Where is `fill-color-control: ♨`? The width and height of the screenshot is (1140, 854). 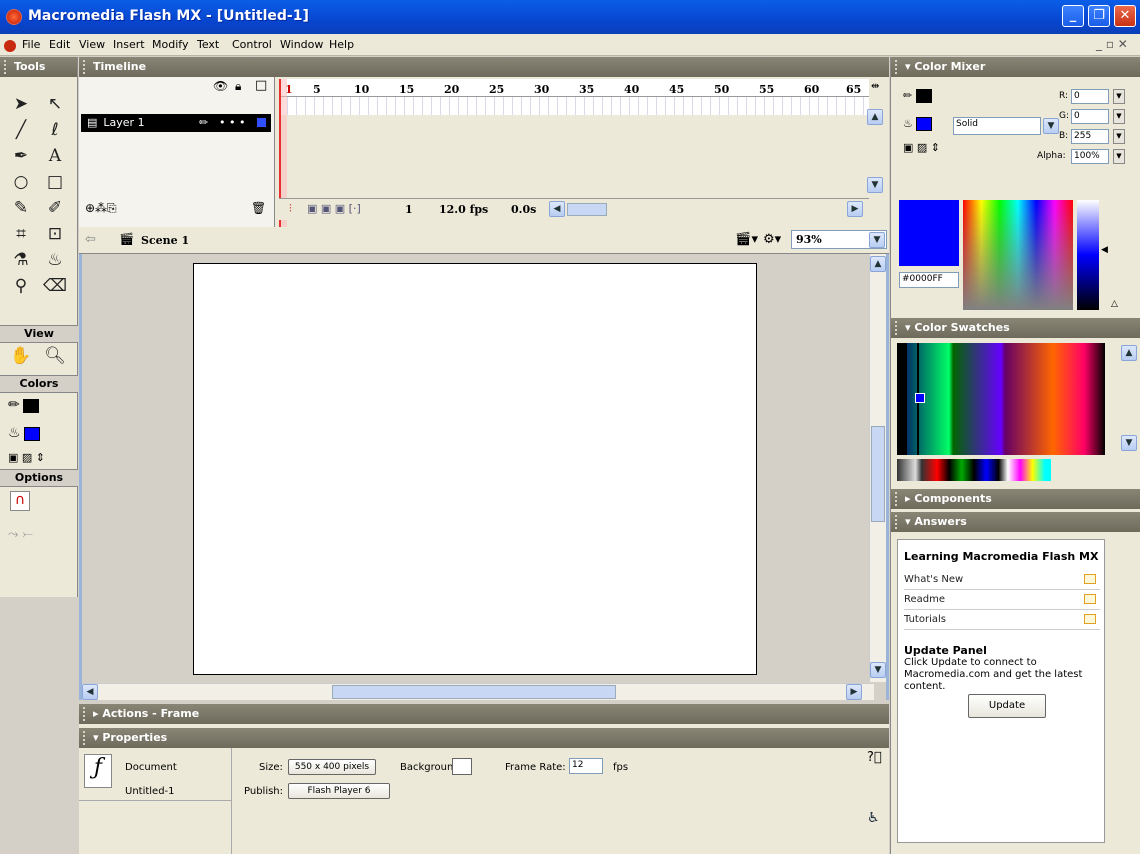 fill-color-control: ♨ is located at coordinates (24, 433).